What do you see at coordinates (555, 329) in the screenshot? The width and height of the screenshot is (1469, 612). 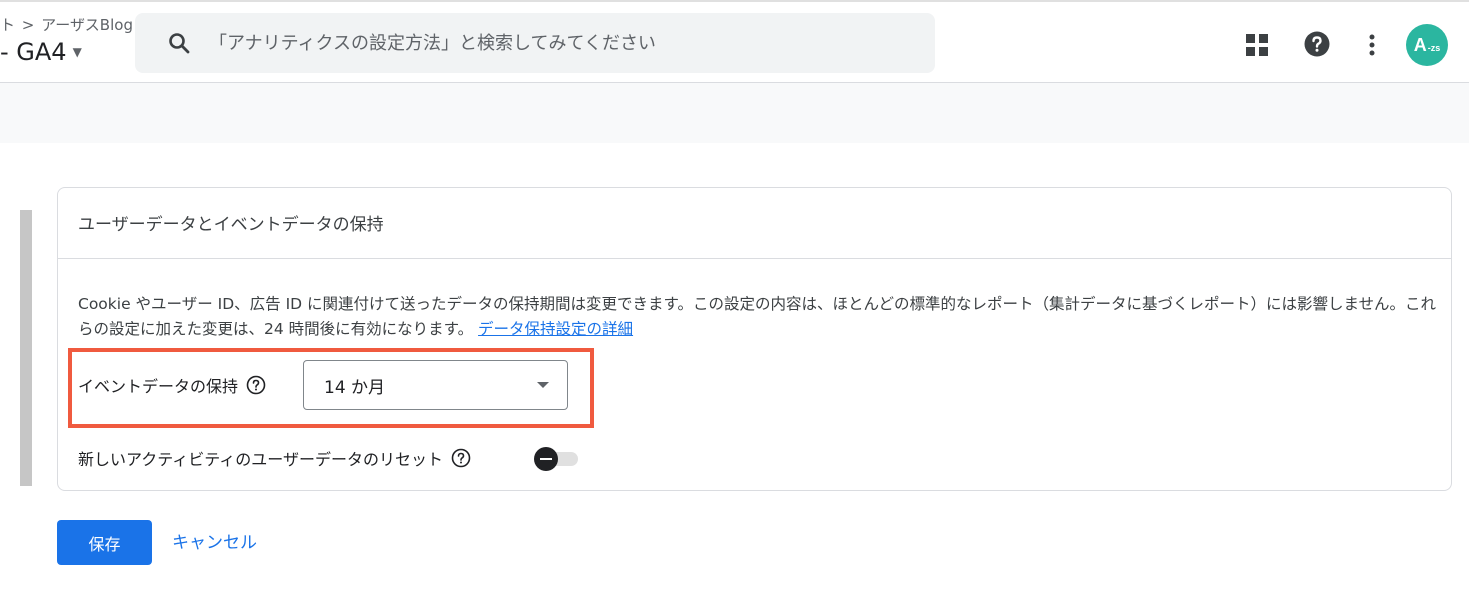 I see `retention-details-link: データ保持設定の詳細` at bounding box center [555, 329].